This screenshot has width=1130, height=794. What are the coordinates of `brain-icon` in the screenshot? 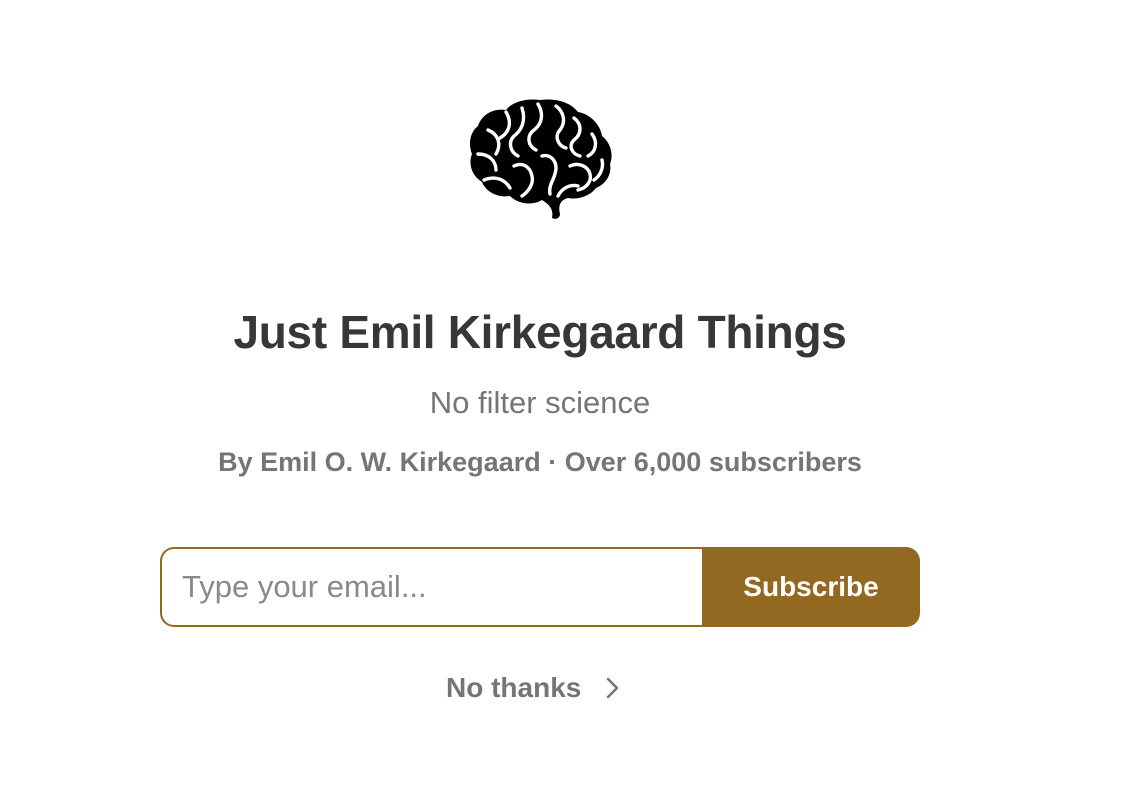 It's located at (541, 159).